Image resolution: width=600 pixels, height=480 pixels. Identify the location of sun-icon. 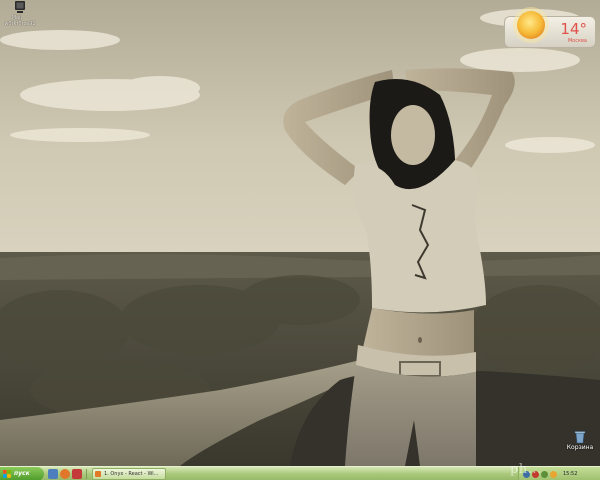
(531, 25).